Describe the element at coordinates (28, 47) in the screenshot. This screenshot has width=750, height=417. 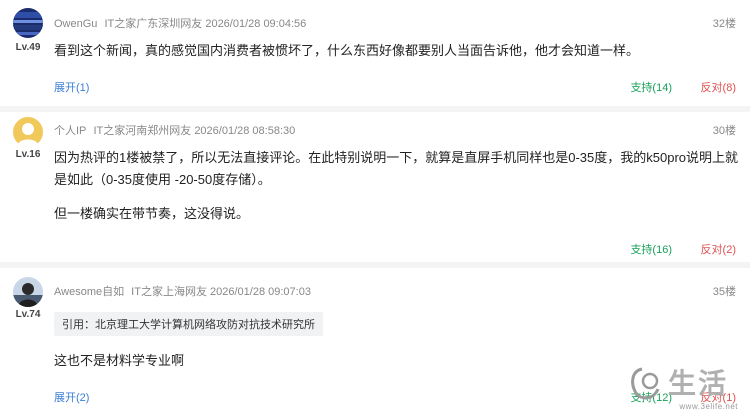
I see `user-level: Lv.49` at that location.